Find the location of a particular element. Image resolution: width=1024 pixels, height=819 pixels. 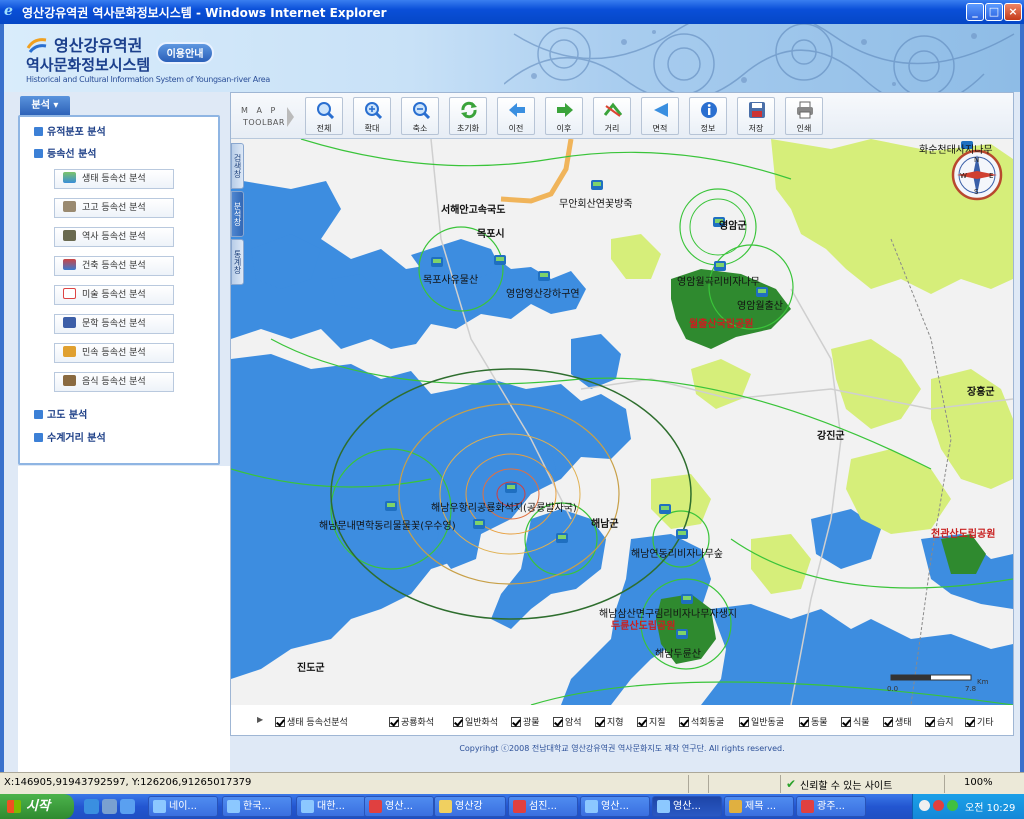

legend-item-ecology: 생태 등속선분석 is located at coordinates (311, 721).